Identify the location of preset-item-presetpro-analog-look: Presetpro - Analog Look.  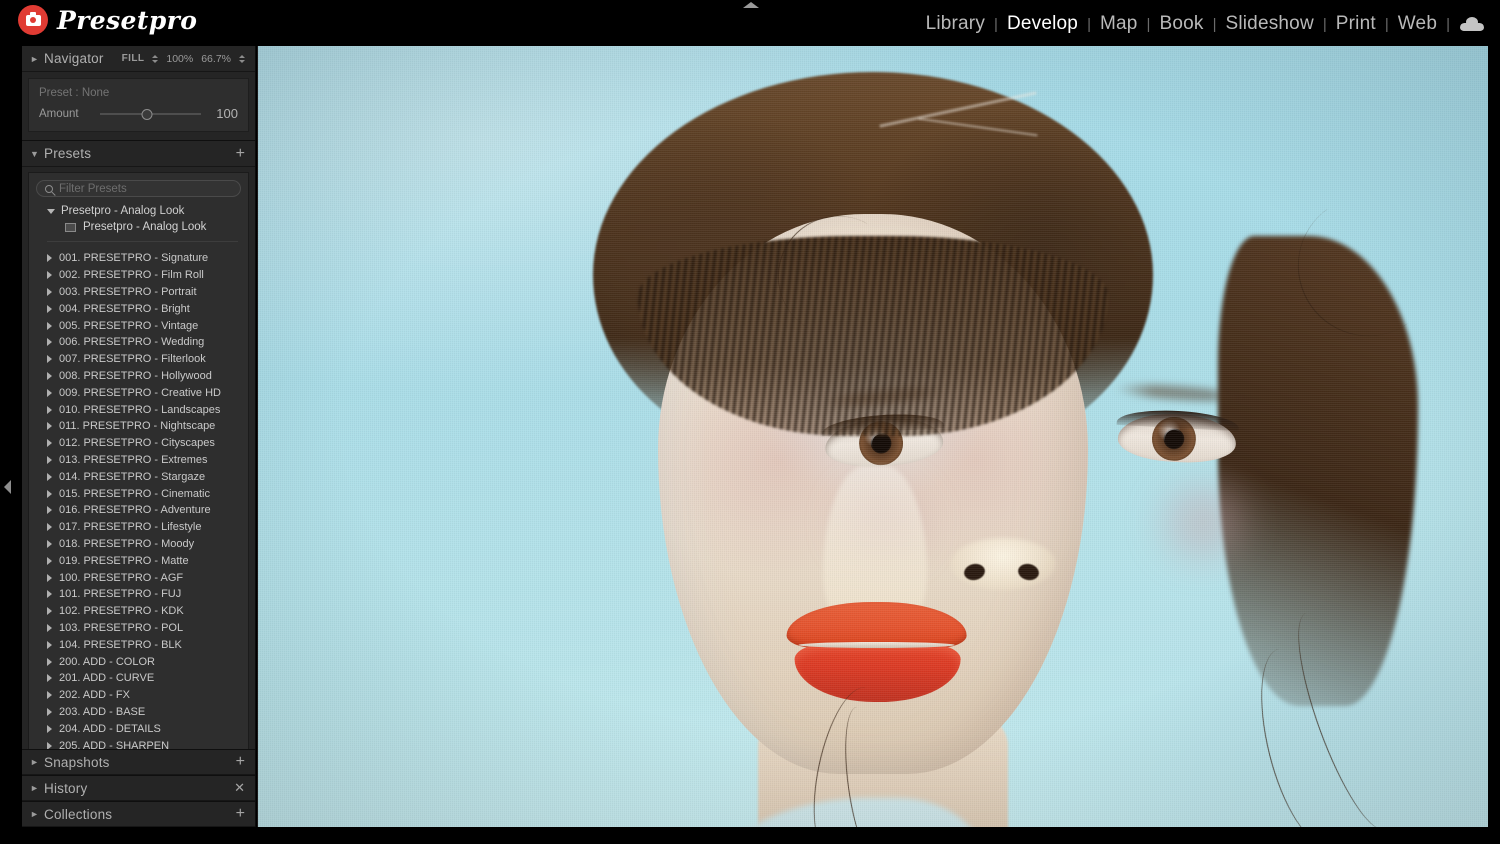
(138, 227).